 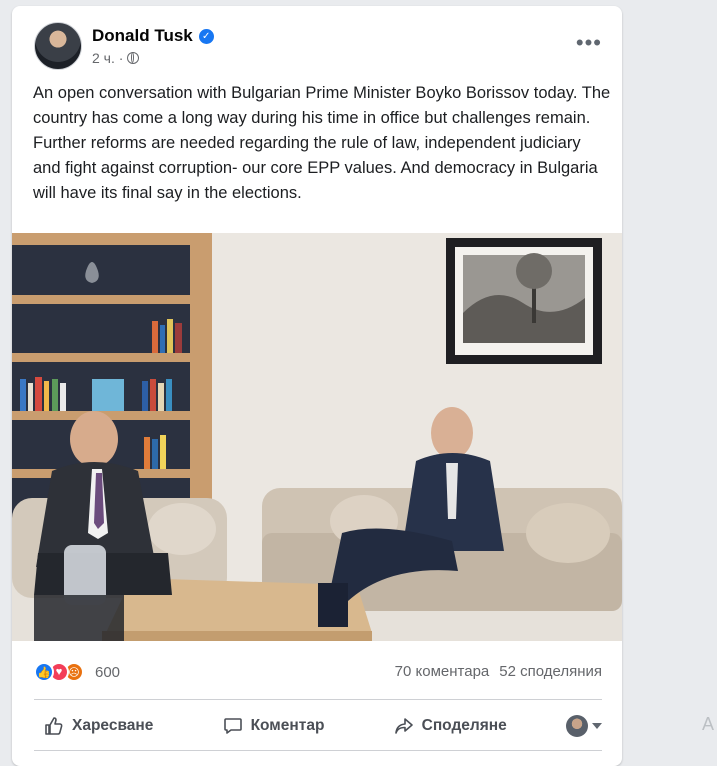 What do you see at coordinates (232, 726) in the screenshot?
I see `comment-bubble-icon` at bounding box center [232, 726].